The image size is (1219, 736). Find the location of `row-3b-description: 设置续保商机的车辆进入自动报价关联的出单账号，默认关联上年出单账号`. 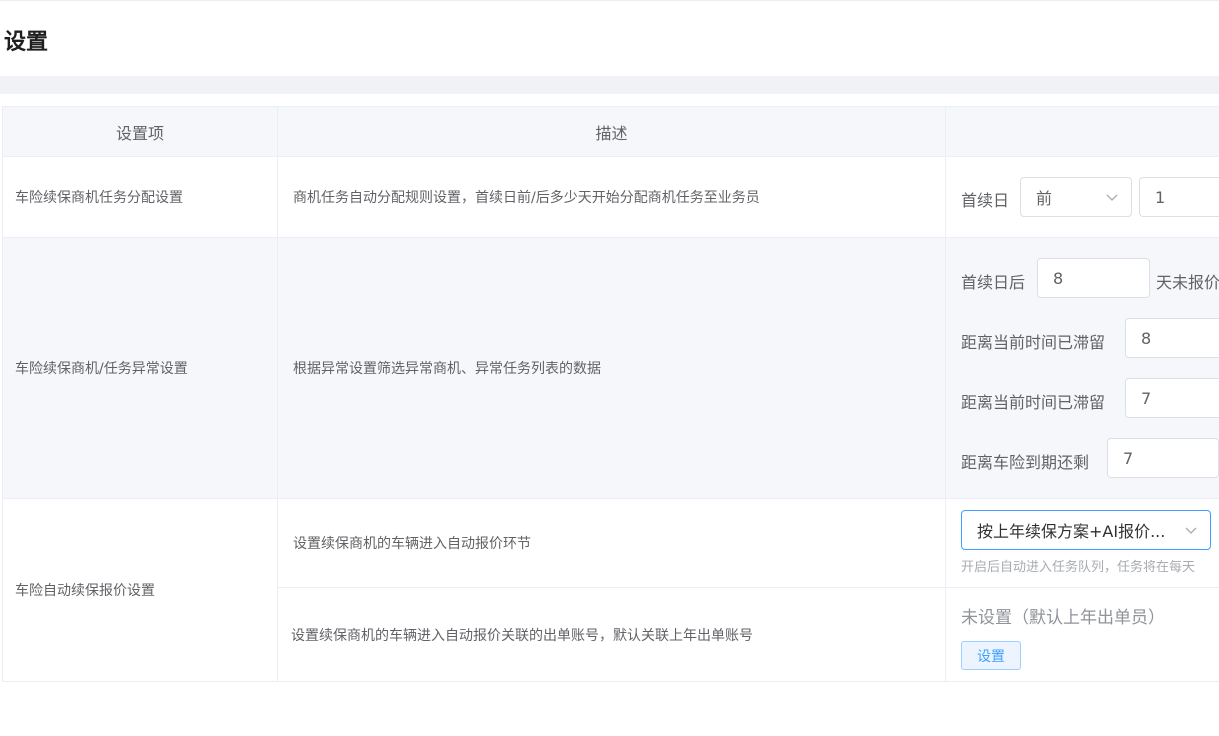

row-3b-description: 设置续保商机的车辆进入自动报价关联的出单账号，默认关联上年出单账号 is located at coordinates (612, 635).